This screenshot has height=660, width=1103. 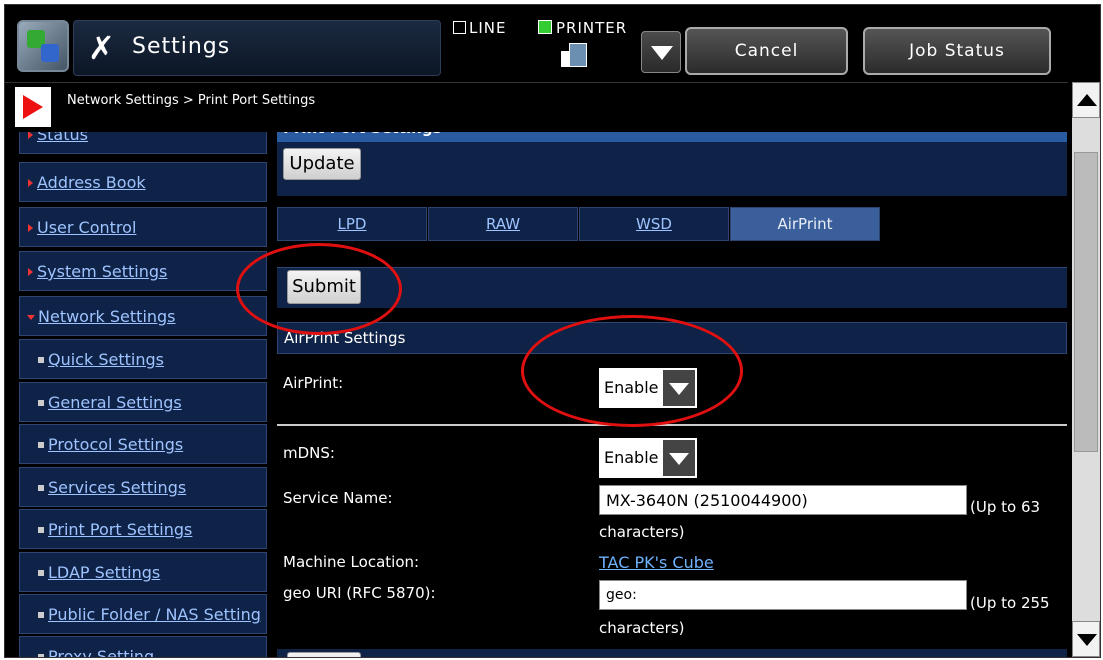 What do you see at coordinates (87, 227) in the screenshot?
I see `sidebar-item-label: User Control` at bounding box center [87, 227].